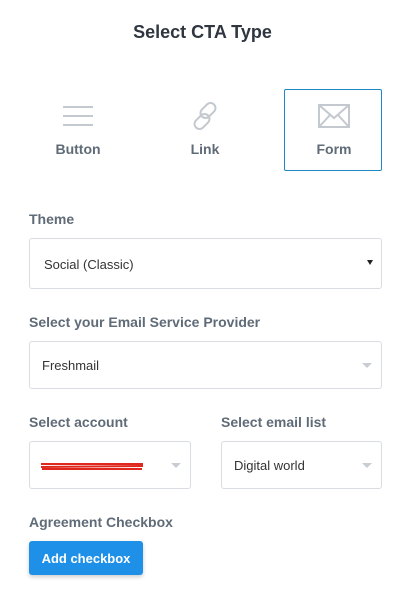 This screenshot has width=405, height=606. What do you see at coordinates (71, 365) in the screenshot?
I see `provider-value: Freshmail` at bounding box center [71, 365].